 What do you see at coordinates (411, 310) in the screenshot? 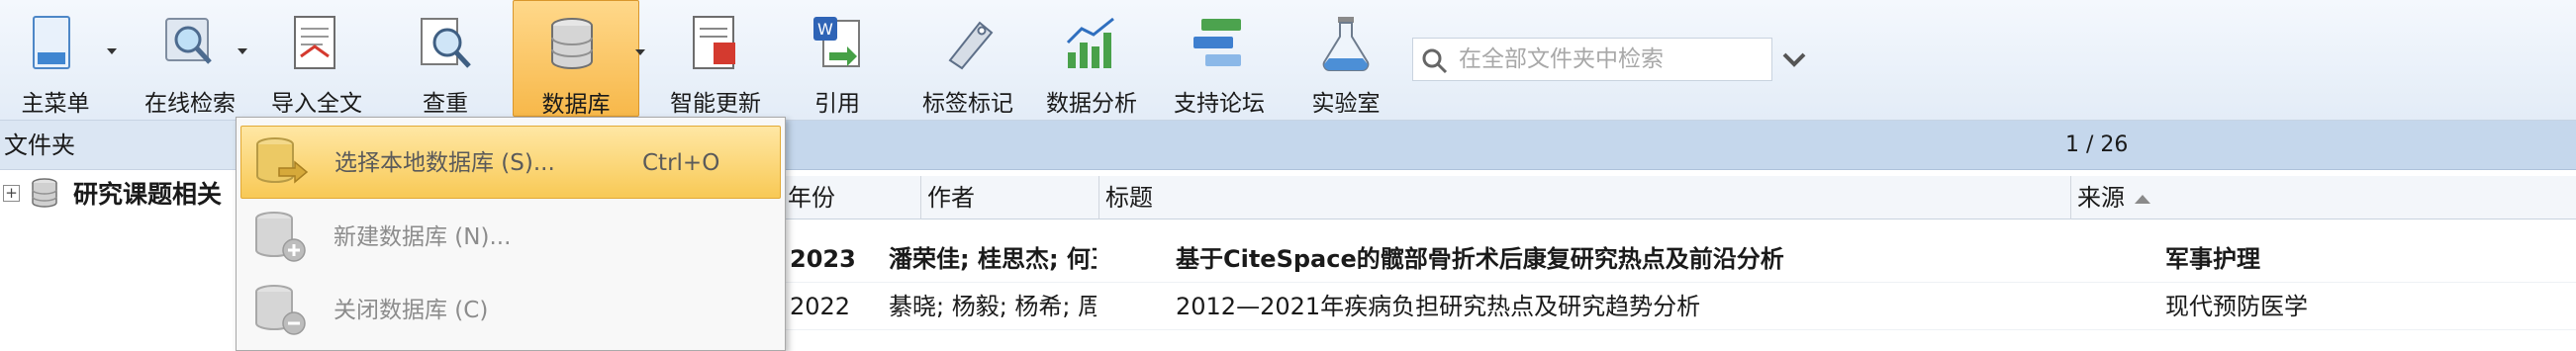
I see `menu-item-label: 关闭数据库 (C)` at bounding box center [411, 310].